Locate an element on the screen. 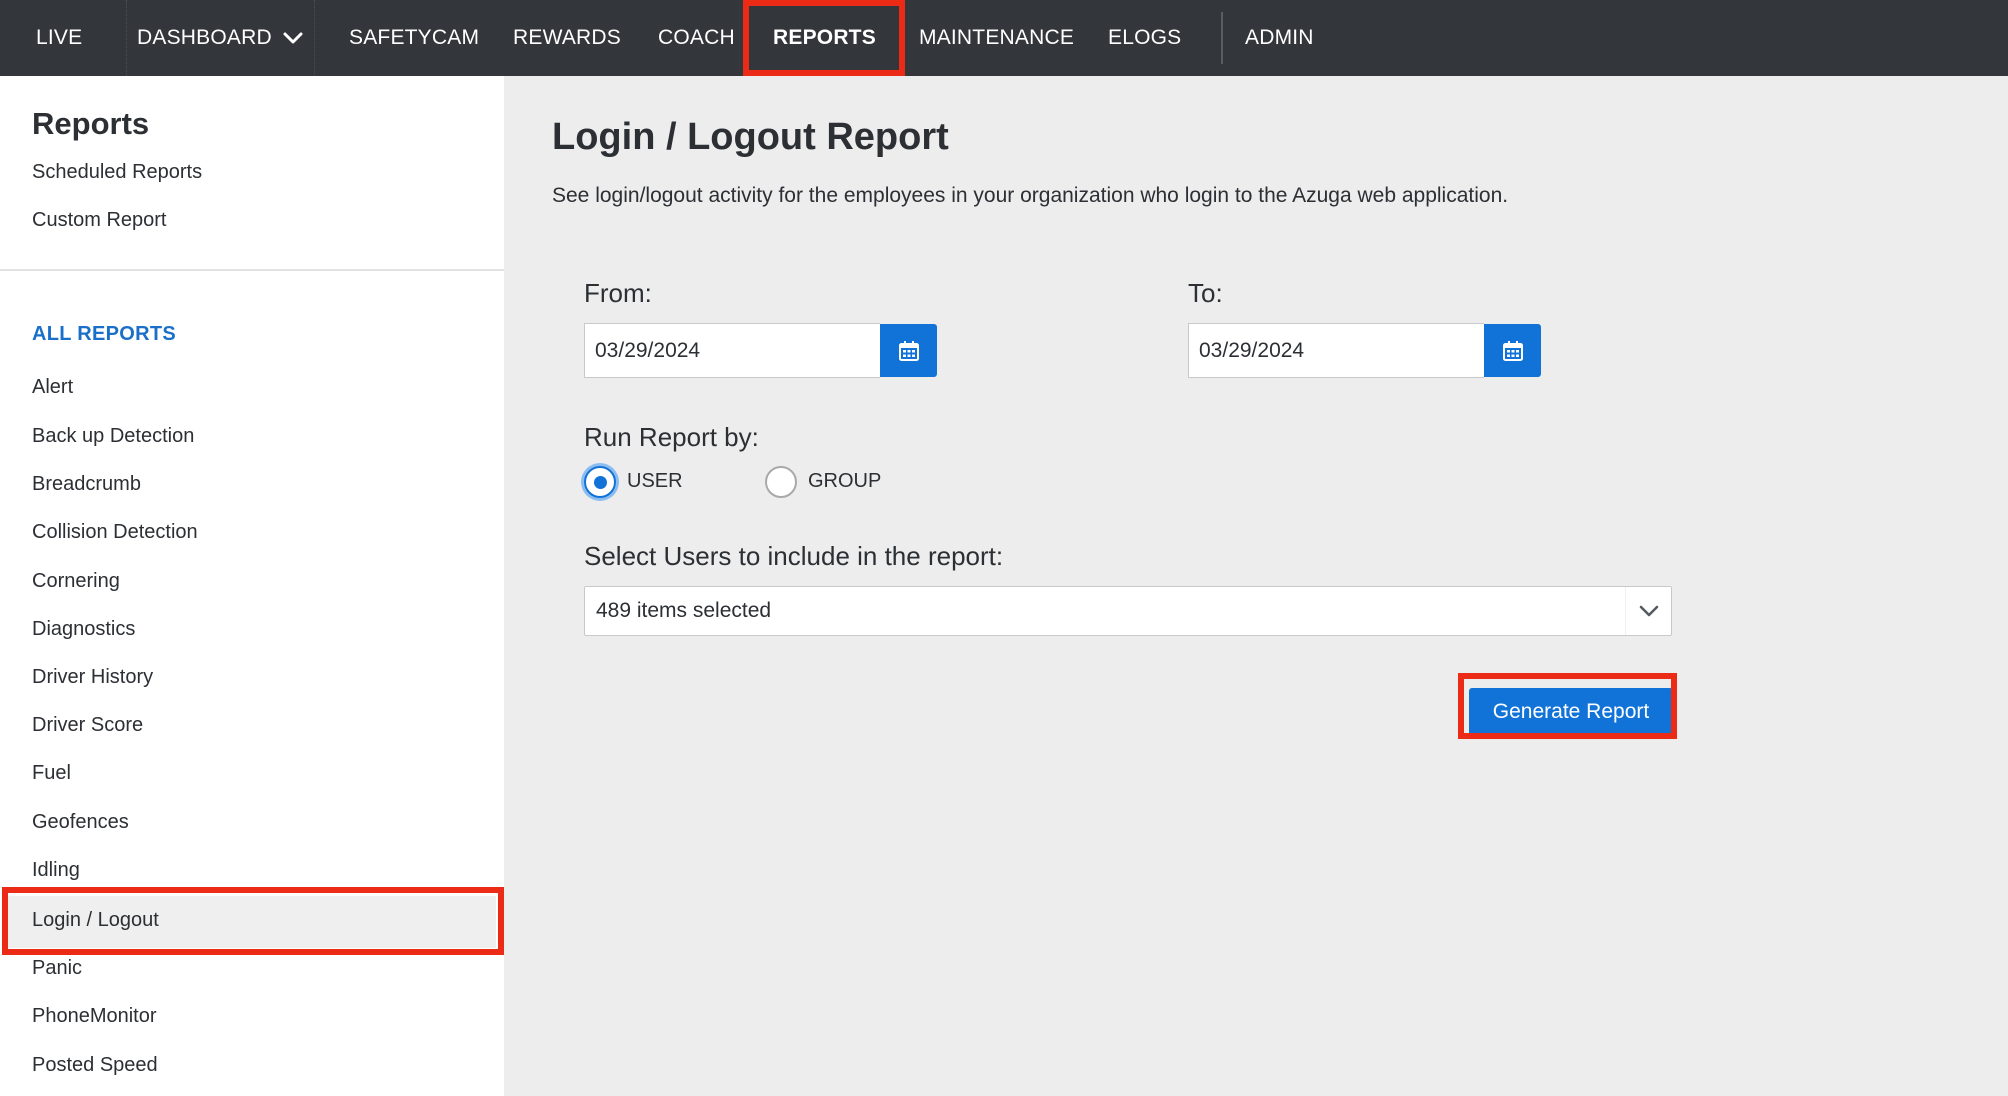 This screenshot has height=1096, width=2008. nav-dashboard-label: DASHBOARD is located at coordinates (204, 37).